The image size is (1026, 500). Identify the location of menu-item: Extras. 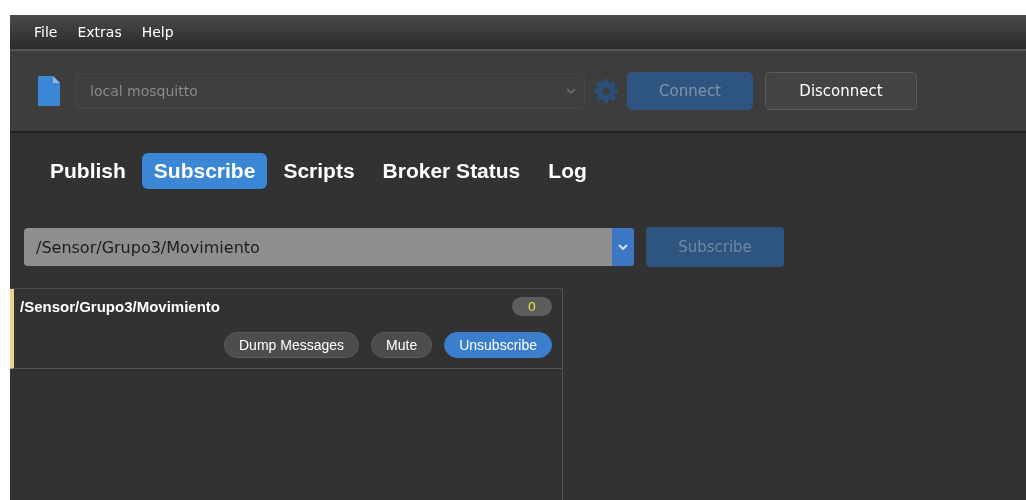
(99, 32).